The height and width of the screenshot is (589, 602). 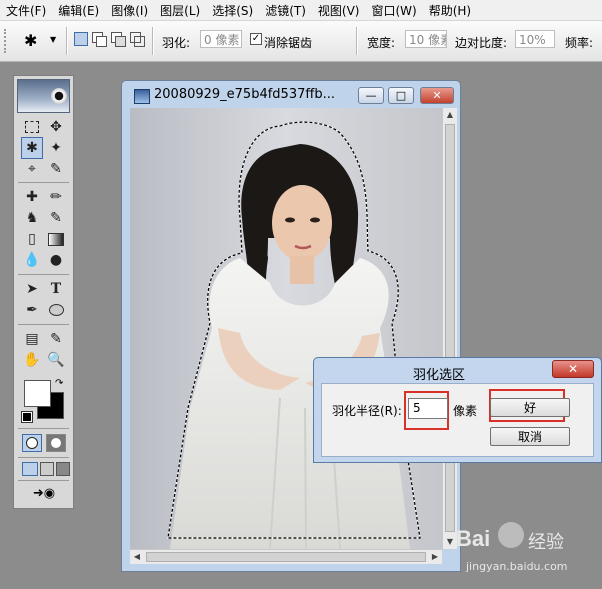 I want to click on menu-edit: 编辑(E), so click(x=78, y=10).